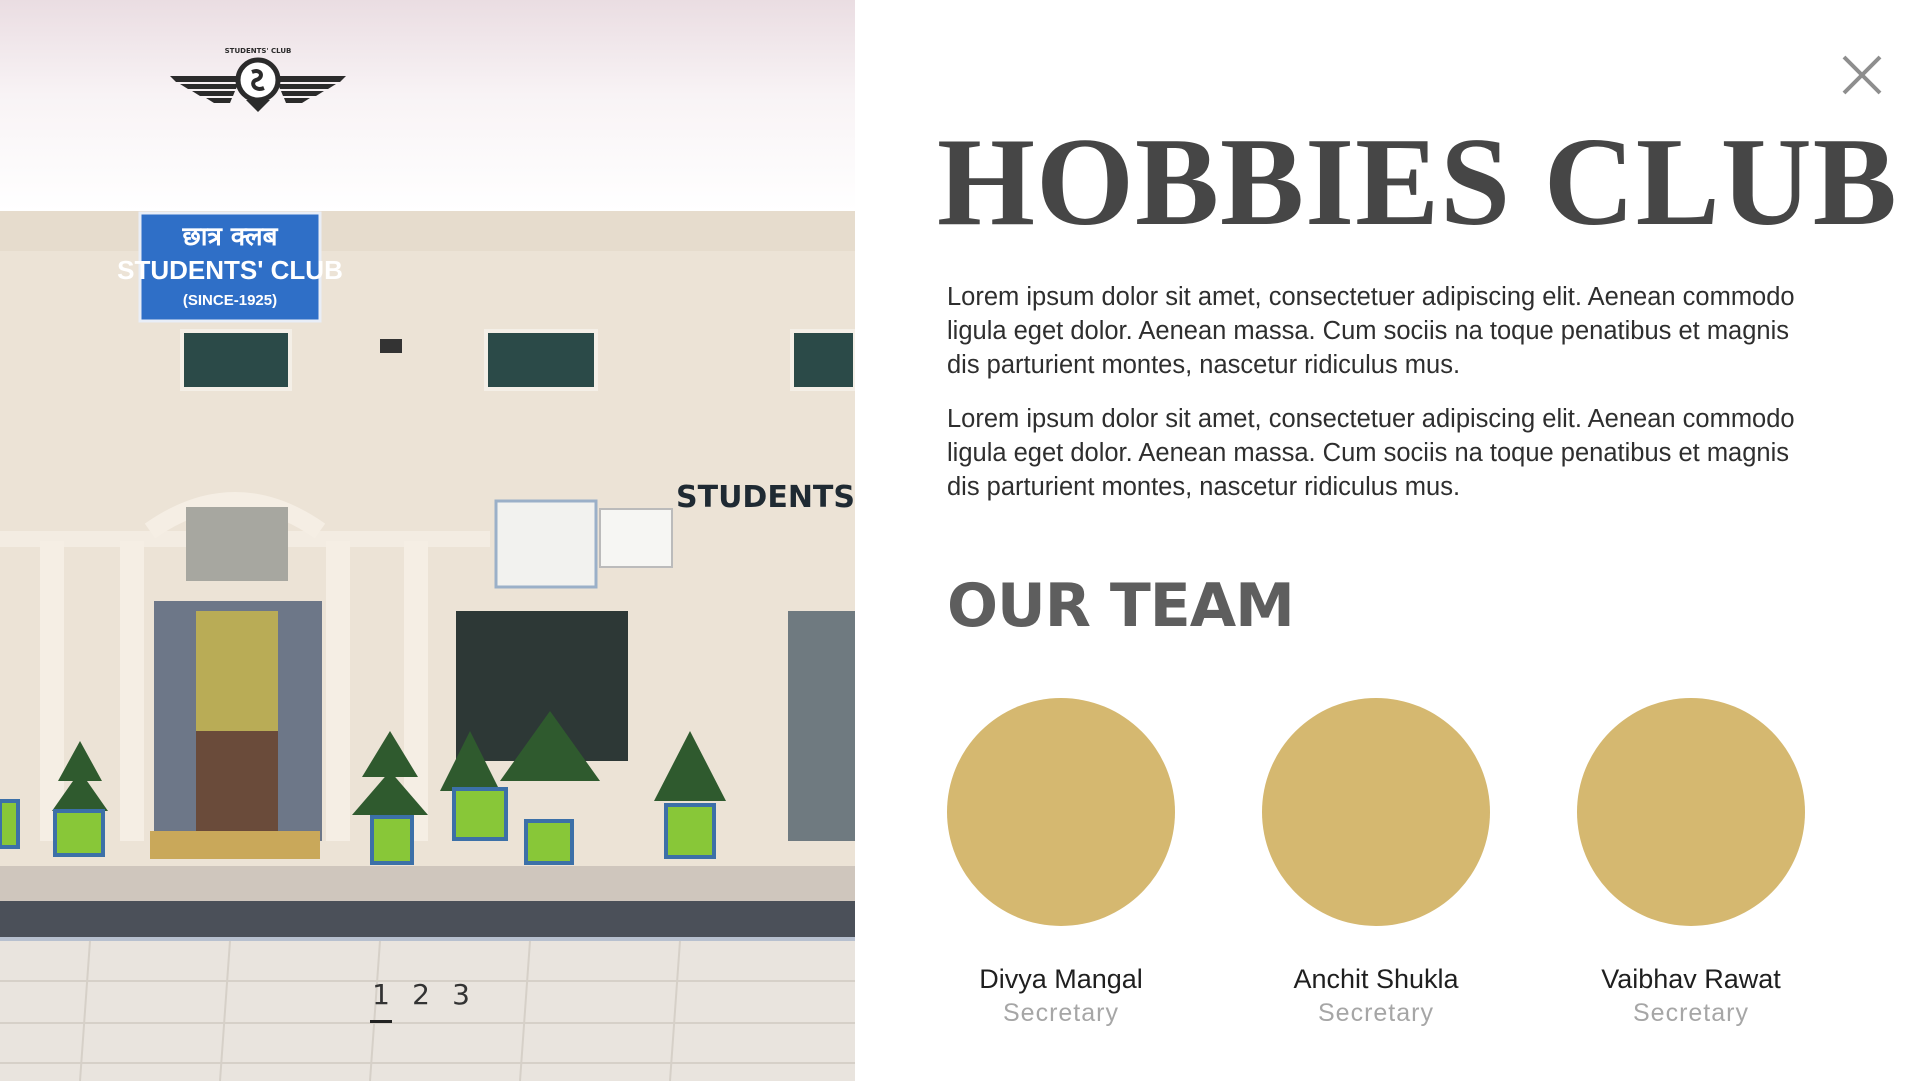  Describe the element at coordinates (1691, 979) in the screenshot. I see `member-name: Vaibhav Rawat` at that location.